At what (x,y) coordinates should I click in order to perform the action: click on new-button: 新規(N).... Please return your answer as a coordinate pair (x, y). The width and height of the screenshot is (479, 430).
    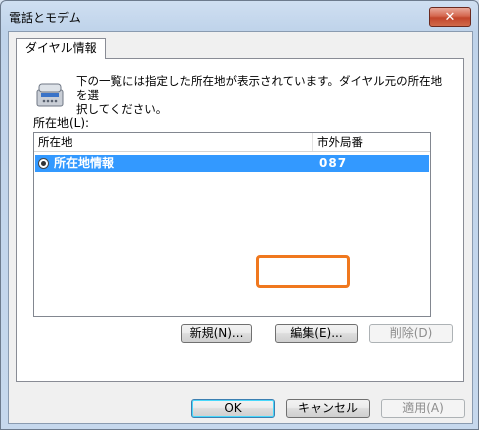
    Looking at the image, I should click on (216, 333).